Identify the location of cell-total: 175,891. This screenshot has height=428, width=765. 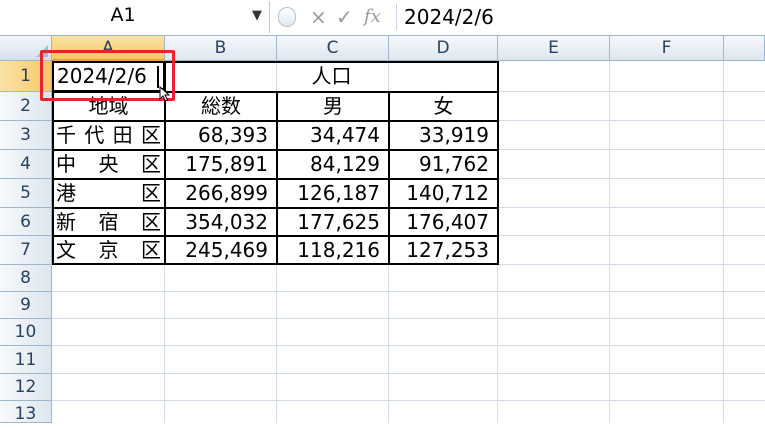
(221, 164).